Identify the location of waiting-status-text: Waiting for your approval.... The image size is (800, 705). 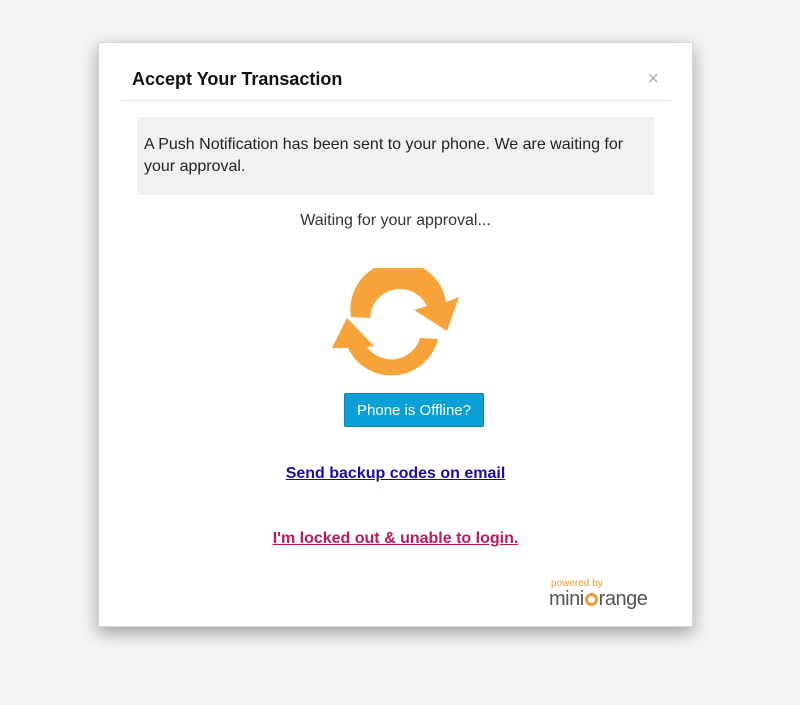
(395, 220).